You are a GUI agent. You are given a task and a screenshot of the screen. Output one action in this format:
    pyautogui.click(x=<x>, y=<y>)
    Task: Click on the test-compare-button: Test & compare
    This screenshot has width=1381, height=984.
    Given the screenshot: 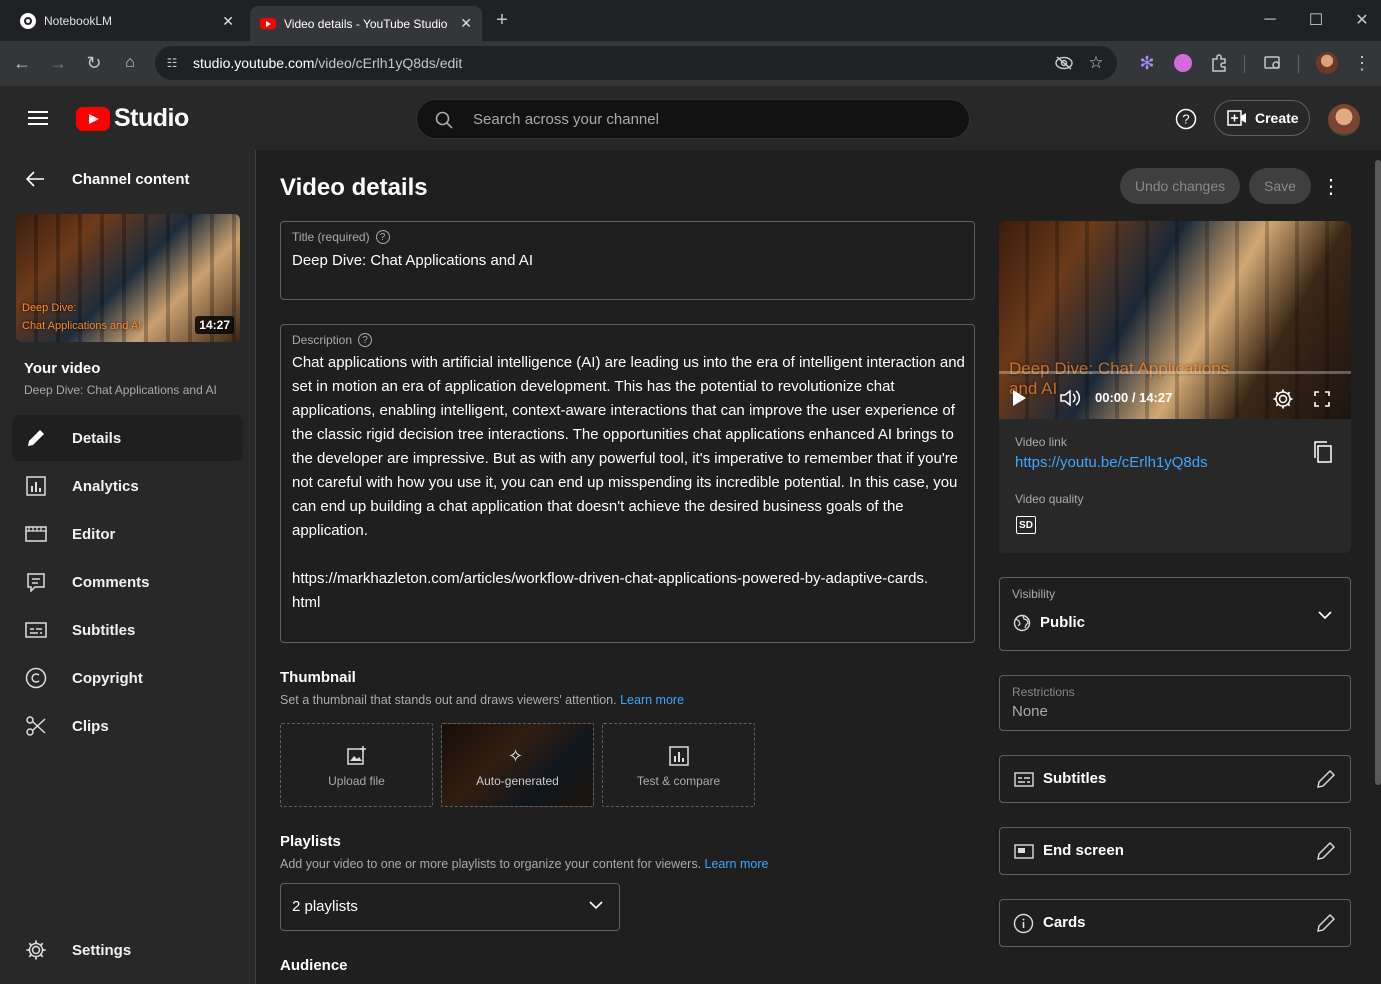 What is the action you would take?
    pyautogui.click(x=678, y=765)
    